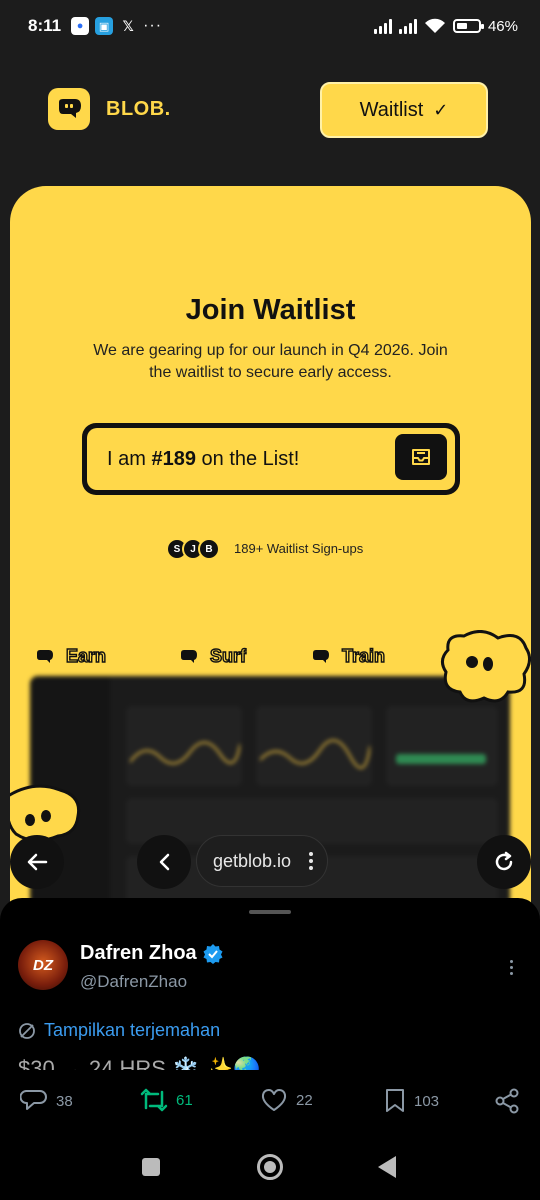  I want to click on back-button, so click(37, 862).